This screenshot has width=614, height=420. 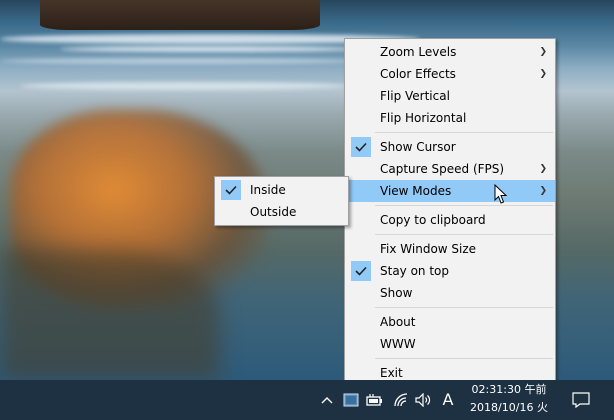 What do you see at coordinates (418, 74) in the screenshot?
I see `menu-item-label: Color Effects` at bounding box center [418, 74].